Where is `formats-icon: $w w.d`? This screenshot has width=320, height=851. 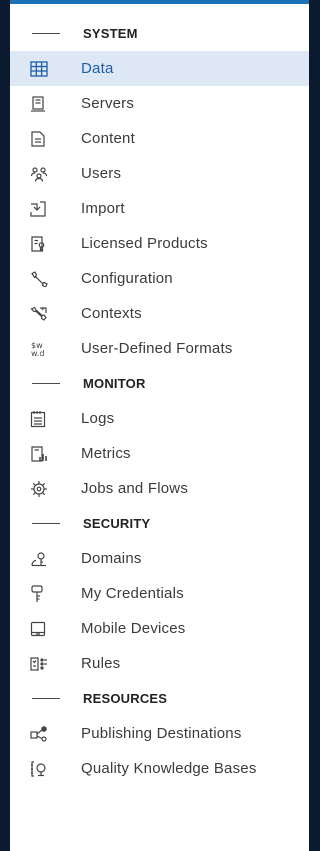
formats-icon: $w w.d is located at coordinates (44, 349).